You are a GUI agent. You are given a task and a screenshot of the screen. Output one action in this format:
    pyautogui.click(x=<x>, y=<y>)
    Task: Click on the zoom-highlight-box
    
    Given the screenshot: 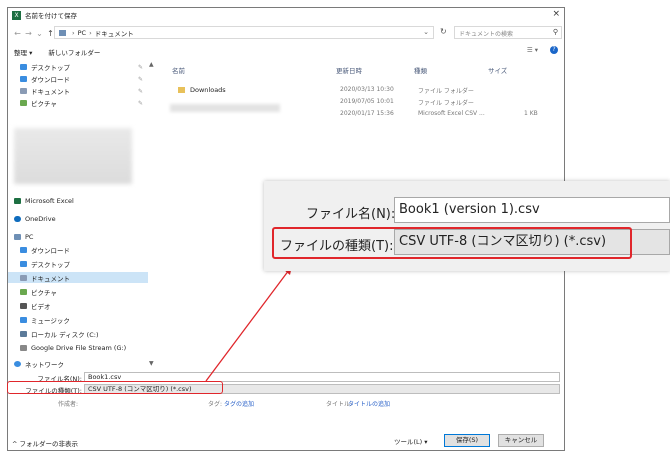 What is the action you would take?
    pyautogui.click(x=452, y=243)
    